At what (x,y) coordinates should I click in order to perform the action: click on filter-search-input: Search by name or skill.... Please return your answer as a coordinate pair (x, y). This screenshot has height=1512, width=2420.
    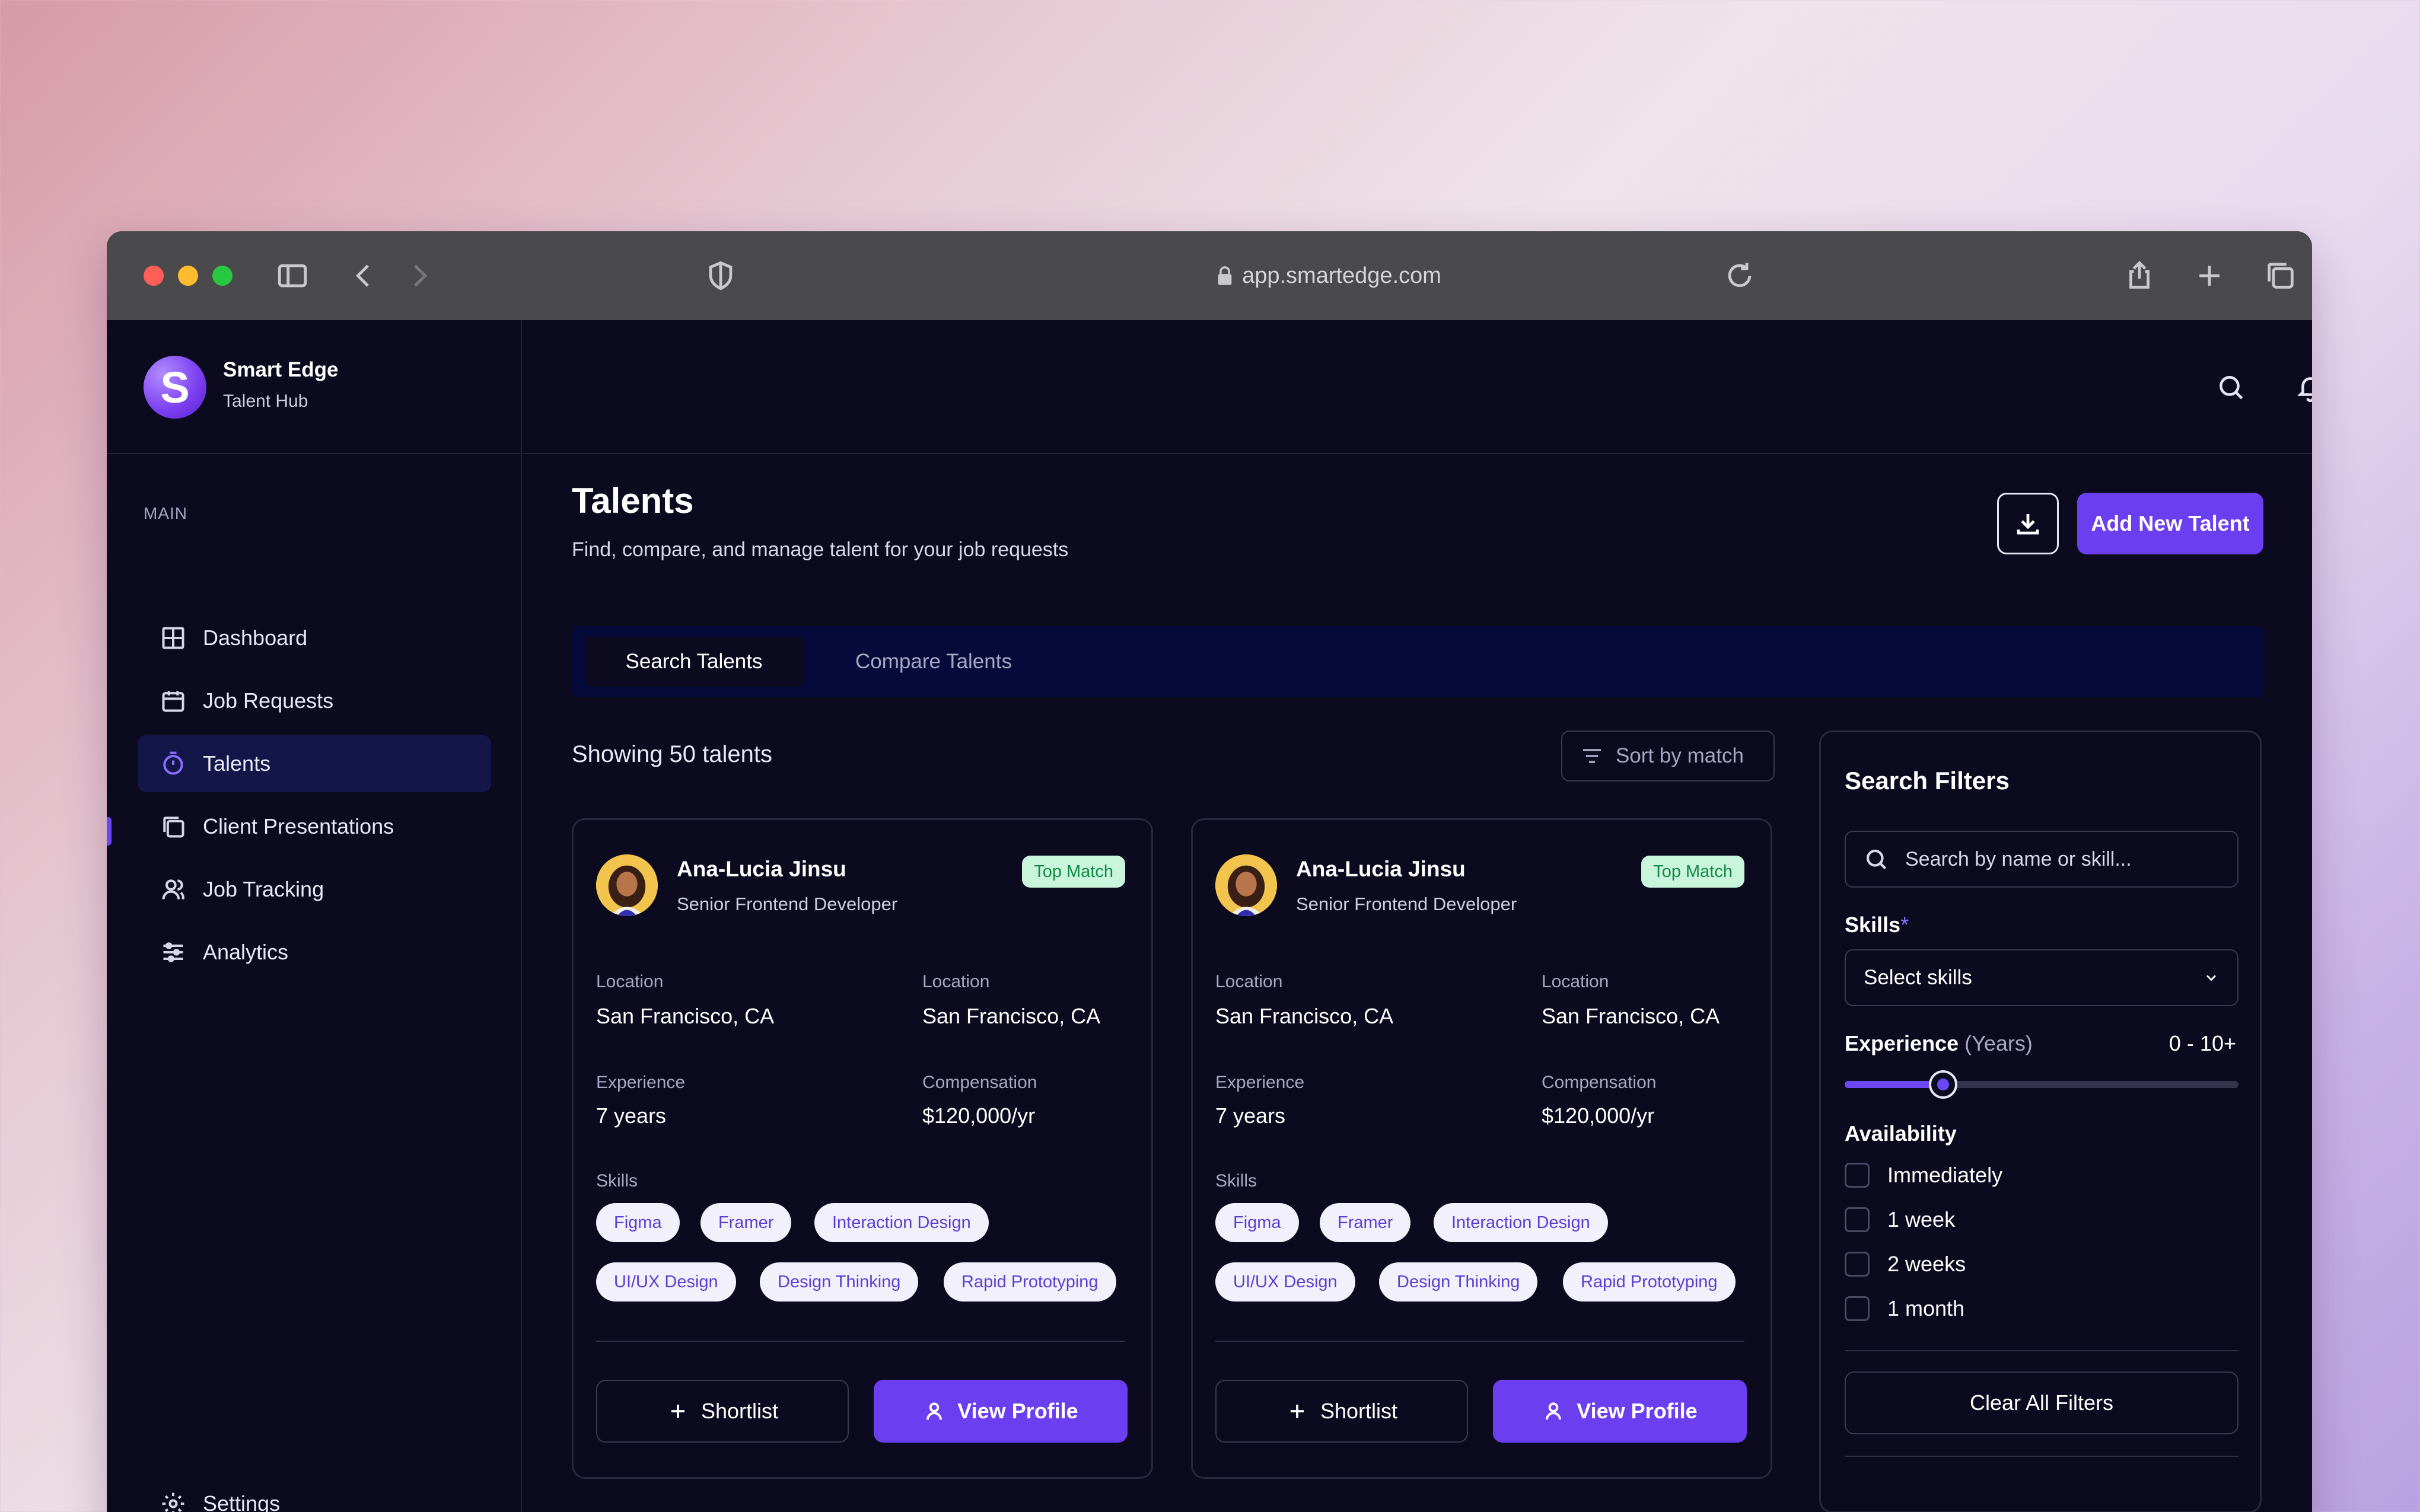
    Looking at the image, I should click on (2041, 859).